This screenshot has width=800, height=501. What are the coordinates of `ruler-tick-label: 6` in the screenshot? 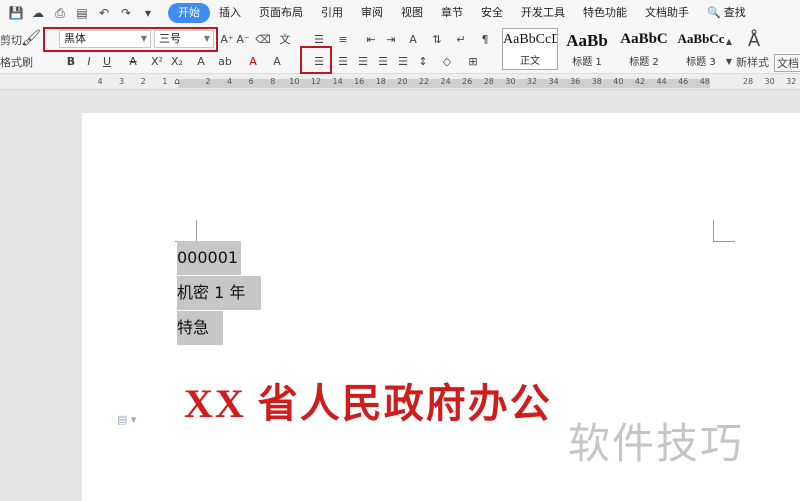 It's located at (251, 81).